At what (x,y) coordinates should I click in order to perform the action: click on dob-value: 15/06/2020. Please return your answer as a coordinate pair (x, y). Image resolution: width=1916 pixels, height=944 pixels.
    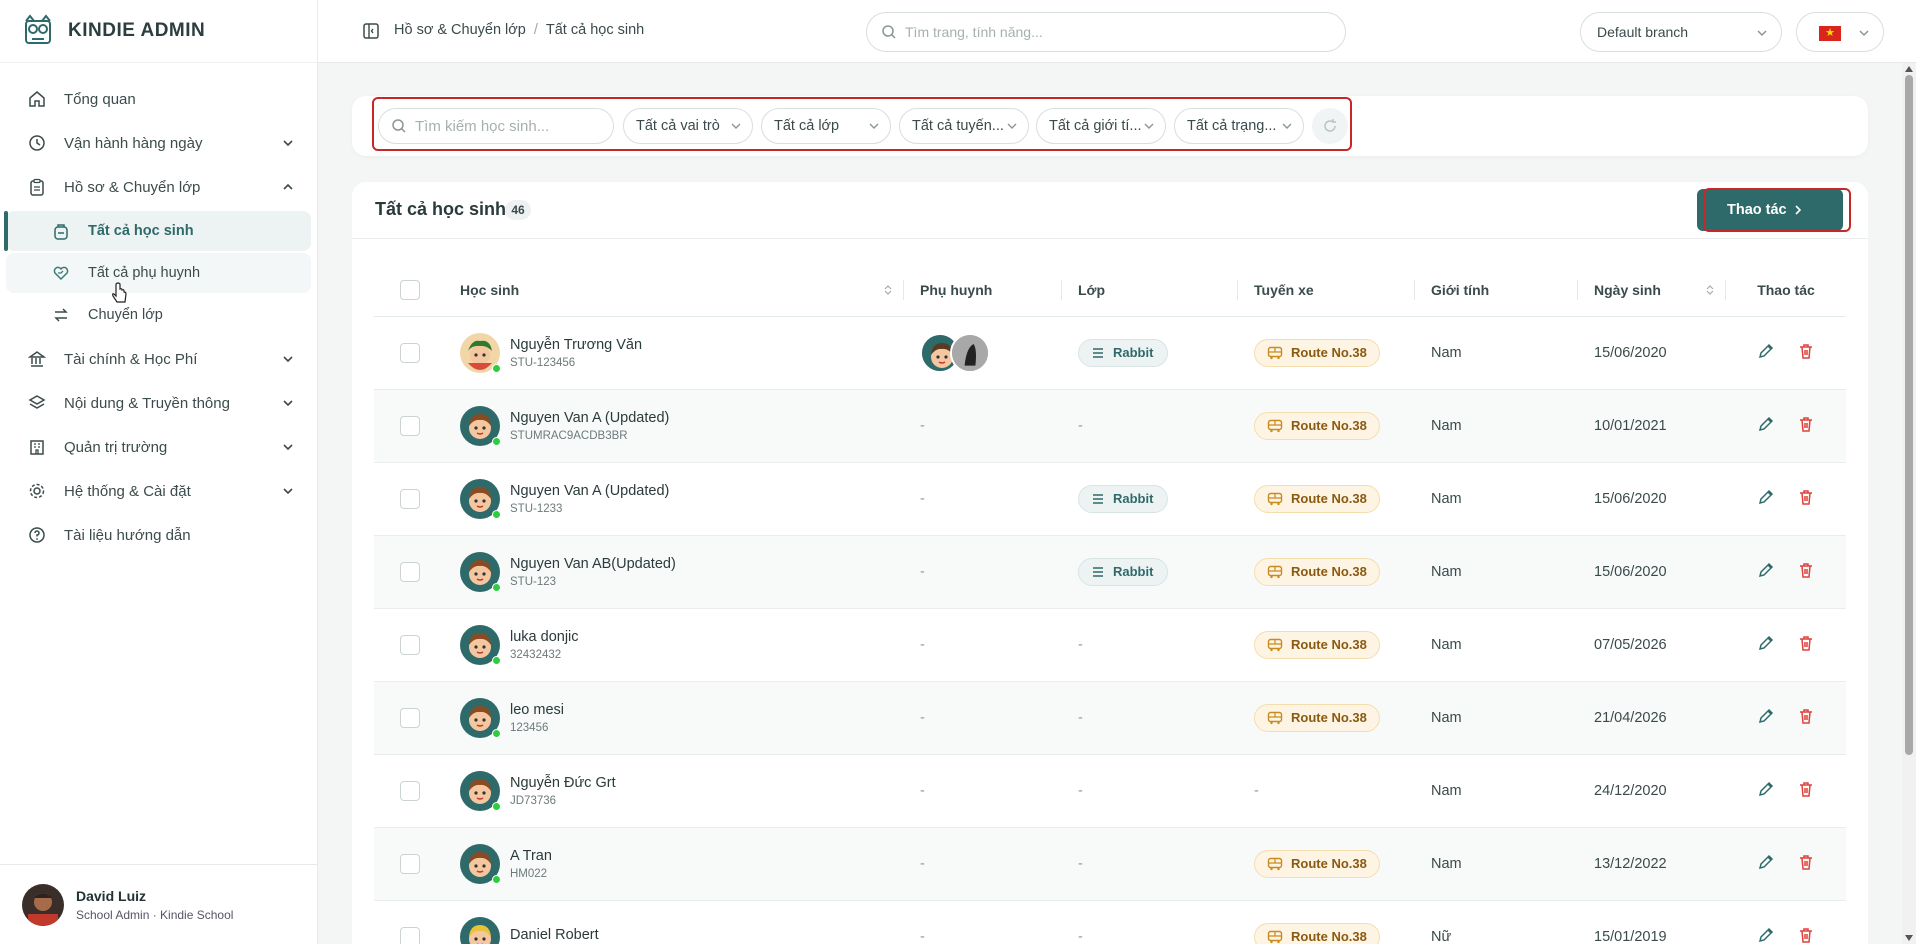
    Looking at the image, I should click on (1630, 571).